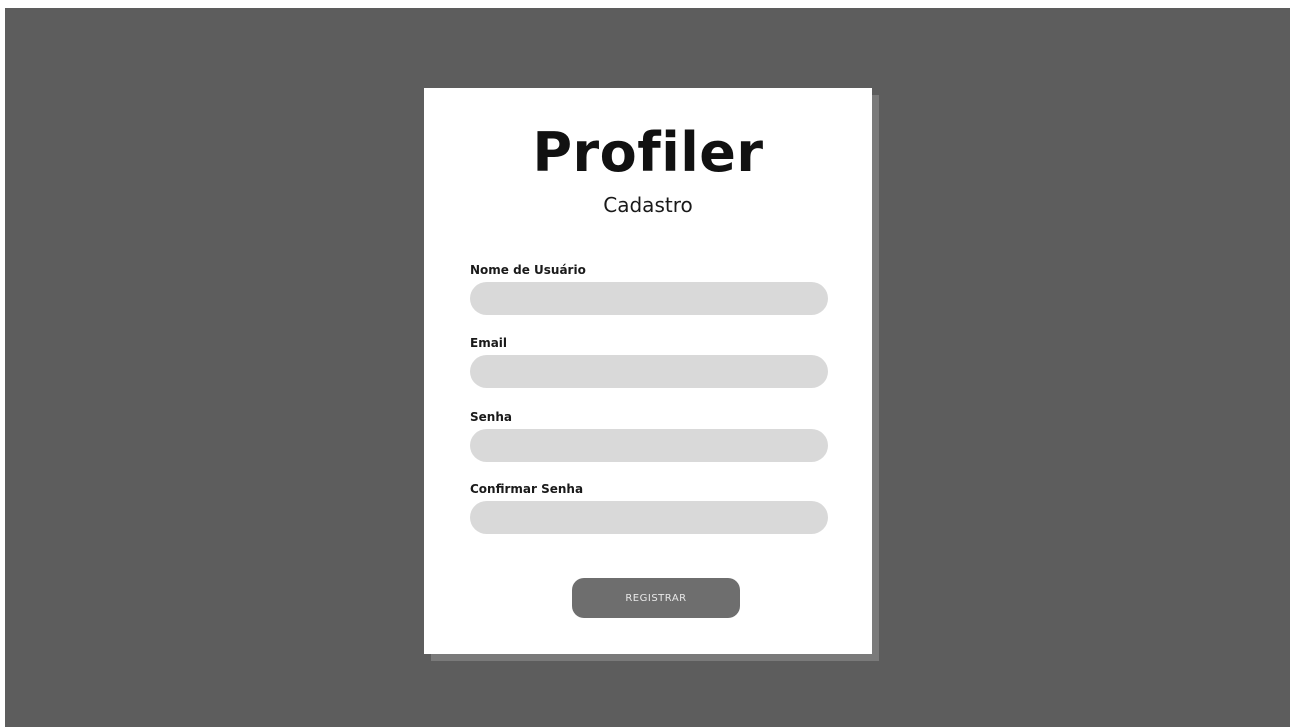 Image resolution: width=1290 pixels, height=727 pixels. What do you see at coordinates (489, 343) in the screenshot?
I see `email-label: Email` at bounding box center [489, 343].